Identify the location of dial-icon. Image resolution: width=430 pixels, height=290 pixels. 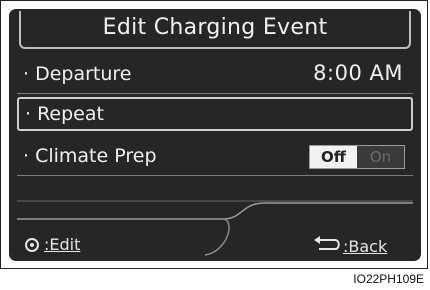
(32, 245).